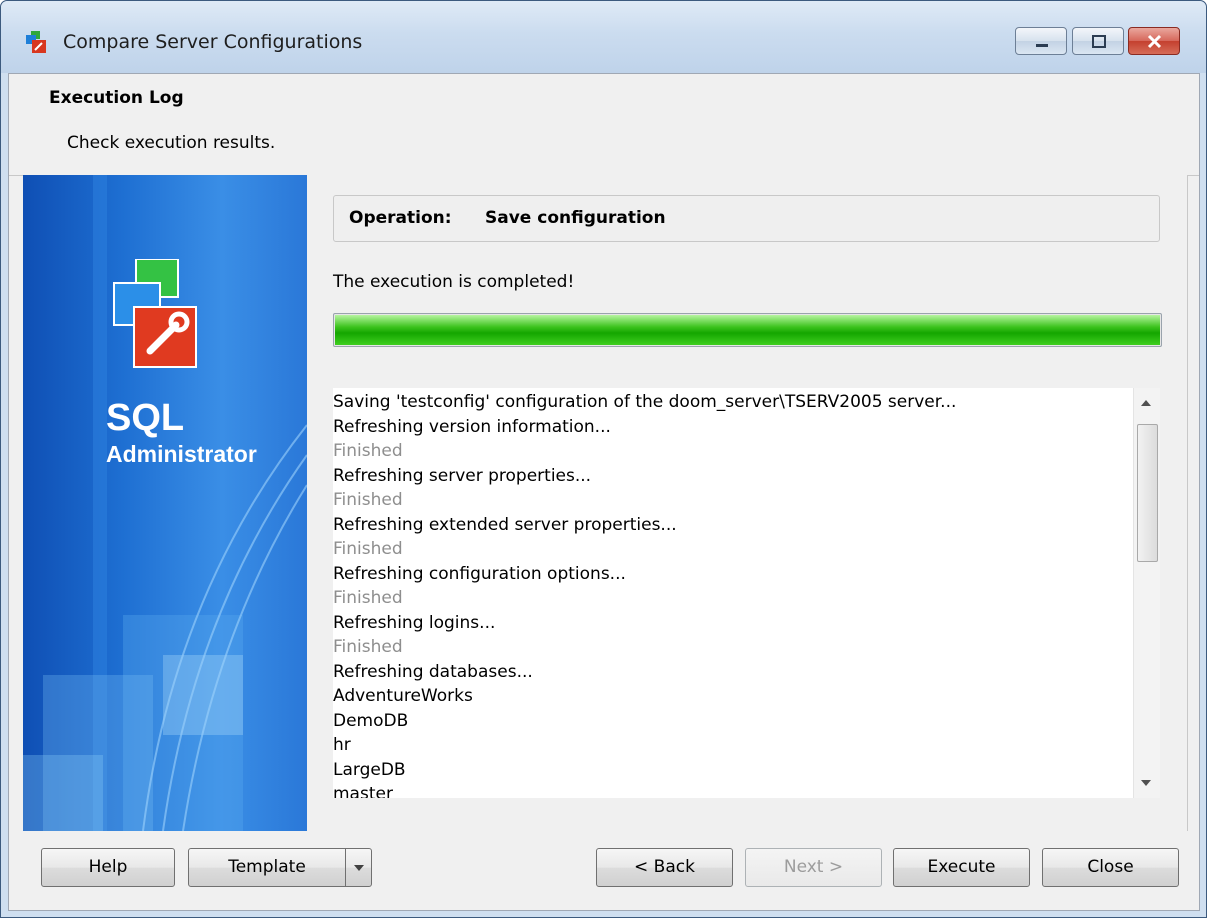 The height and width of the screenshot is (918, 1207). Describe the element at coordinates (603, 37) in the screenshot. I see `title-bar: Compare Server Configurations` at that location.